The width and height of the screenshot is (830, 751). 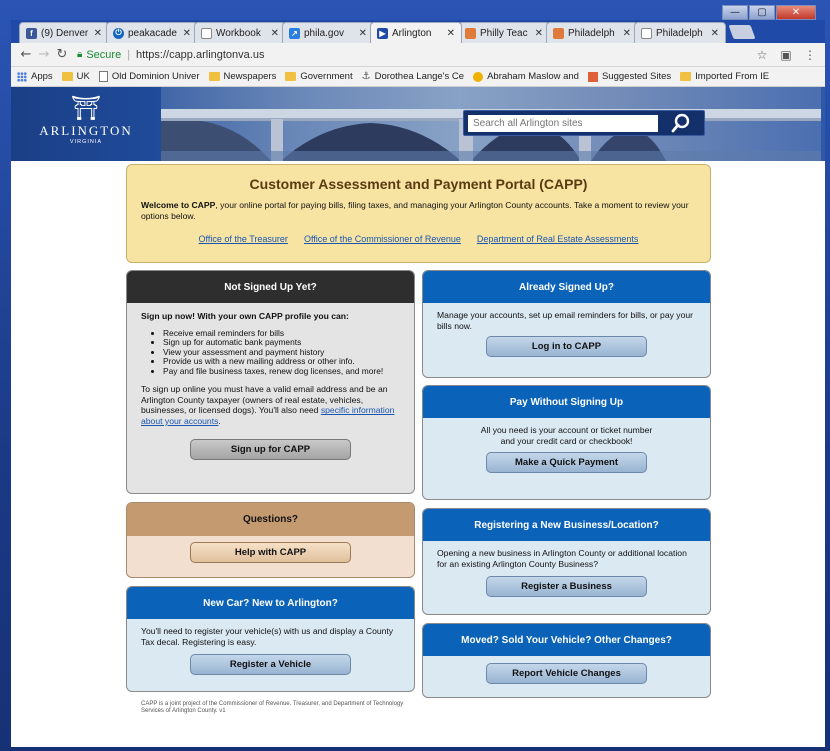 I want to click on arlington-logo: ⛩︎ ARLINGTON VIRGINIA, so click(x=86, y=120).